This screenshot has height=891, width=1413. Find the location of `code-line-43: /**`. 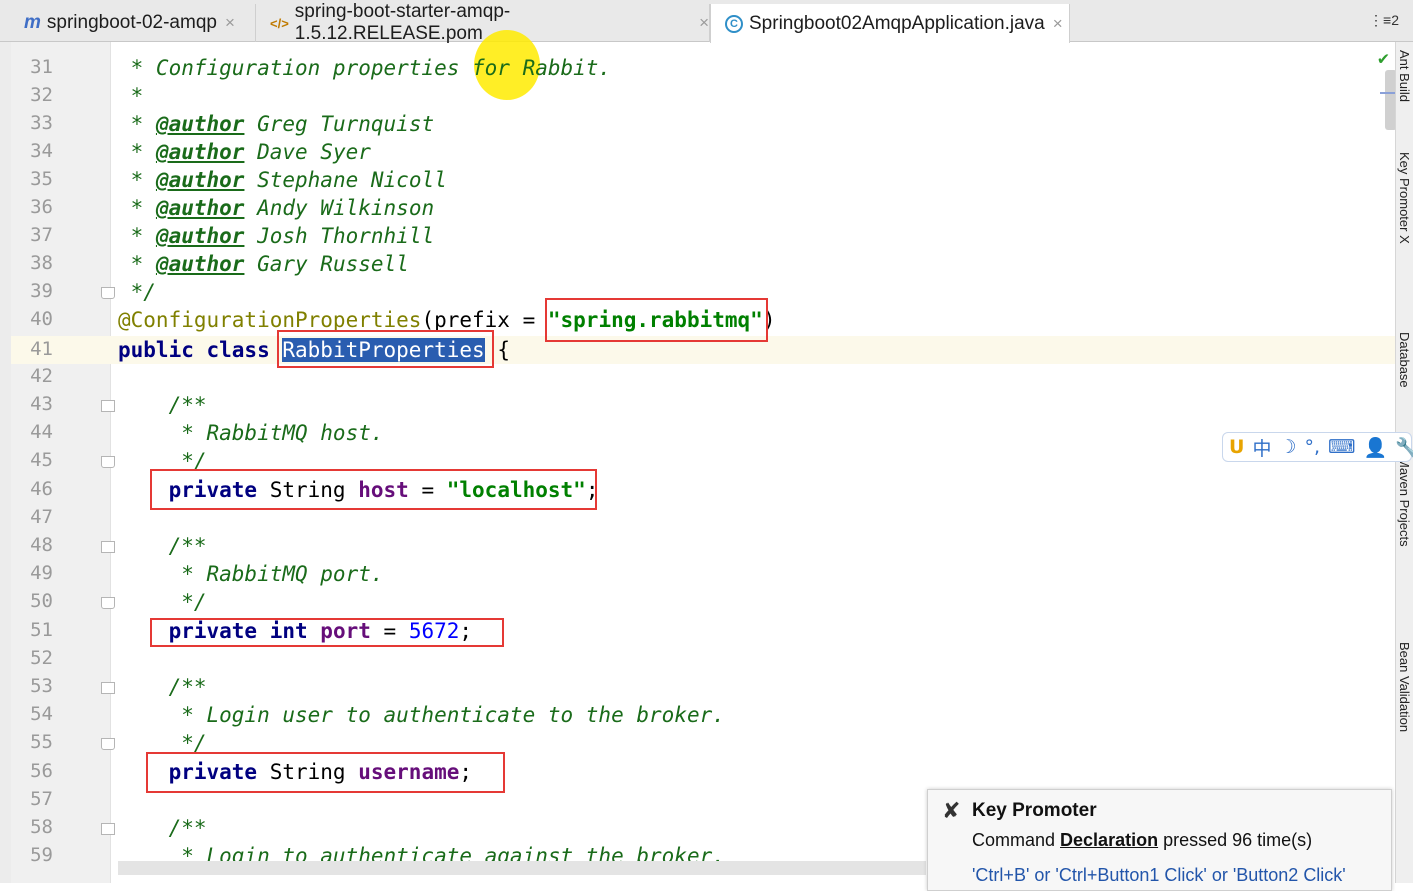

code-line-43: /** is located at coordinates (162, 405).